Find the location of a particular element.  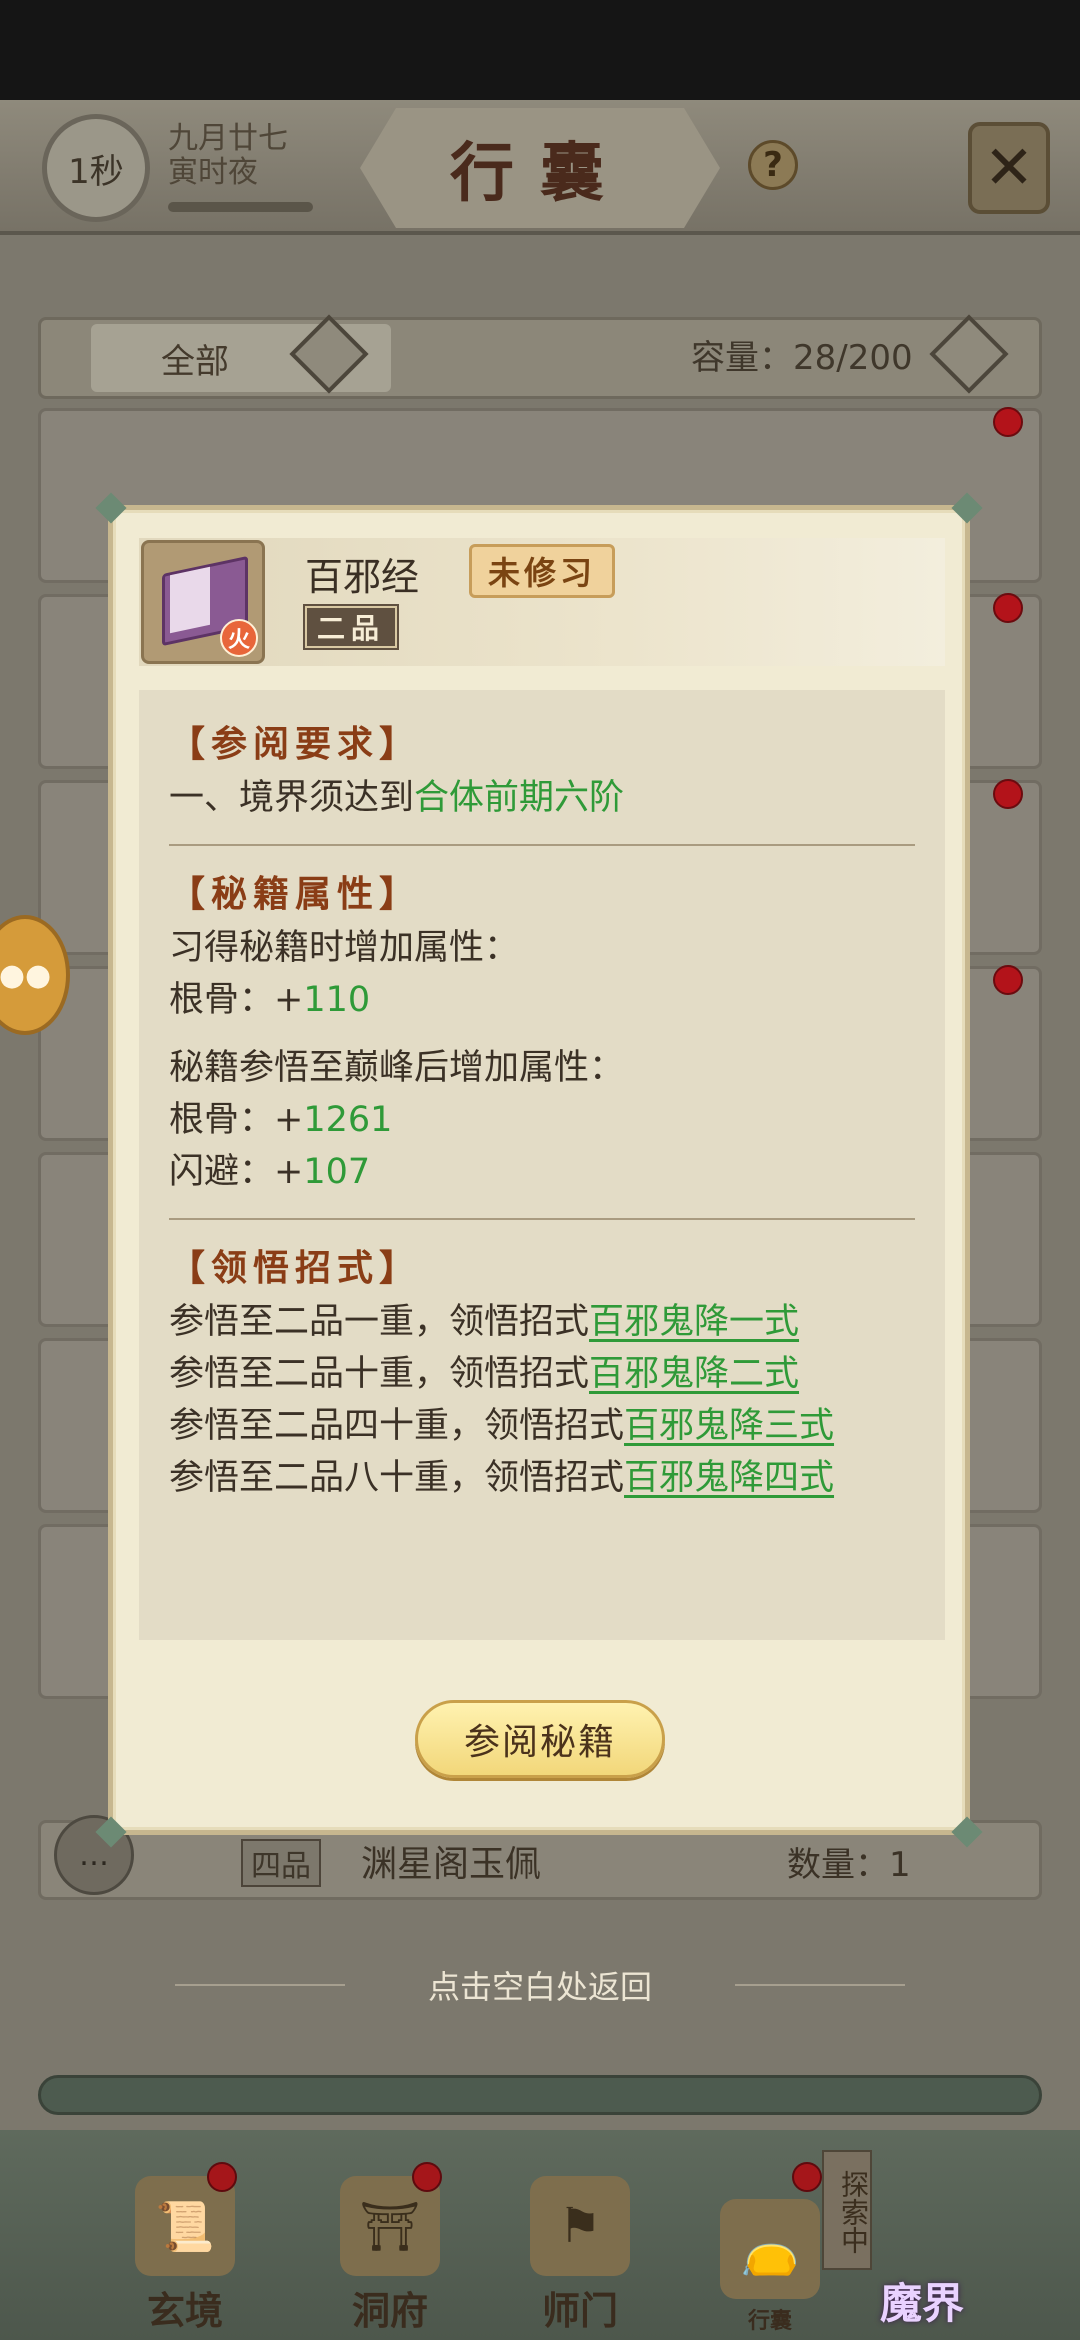

banner-icon: ⚑ is located at coordinates (580, 2226).